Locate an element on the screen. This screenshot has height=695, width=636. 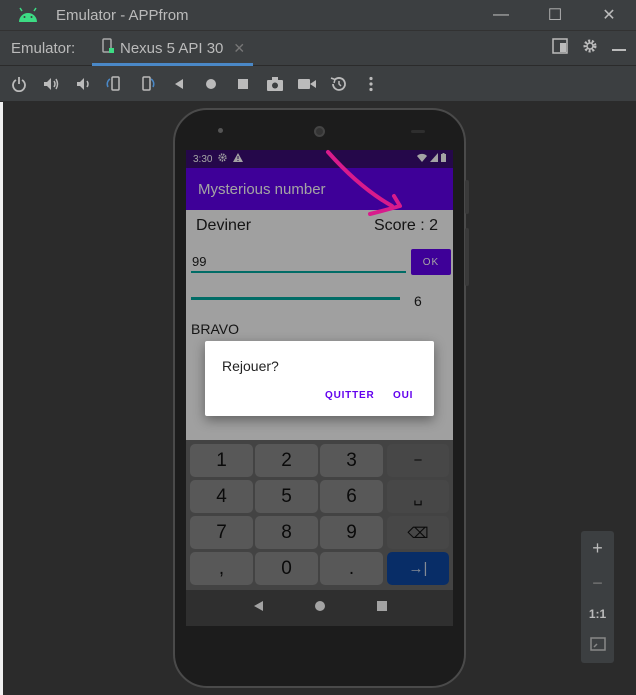
video-icon is located at coordinates (307, 84).